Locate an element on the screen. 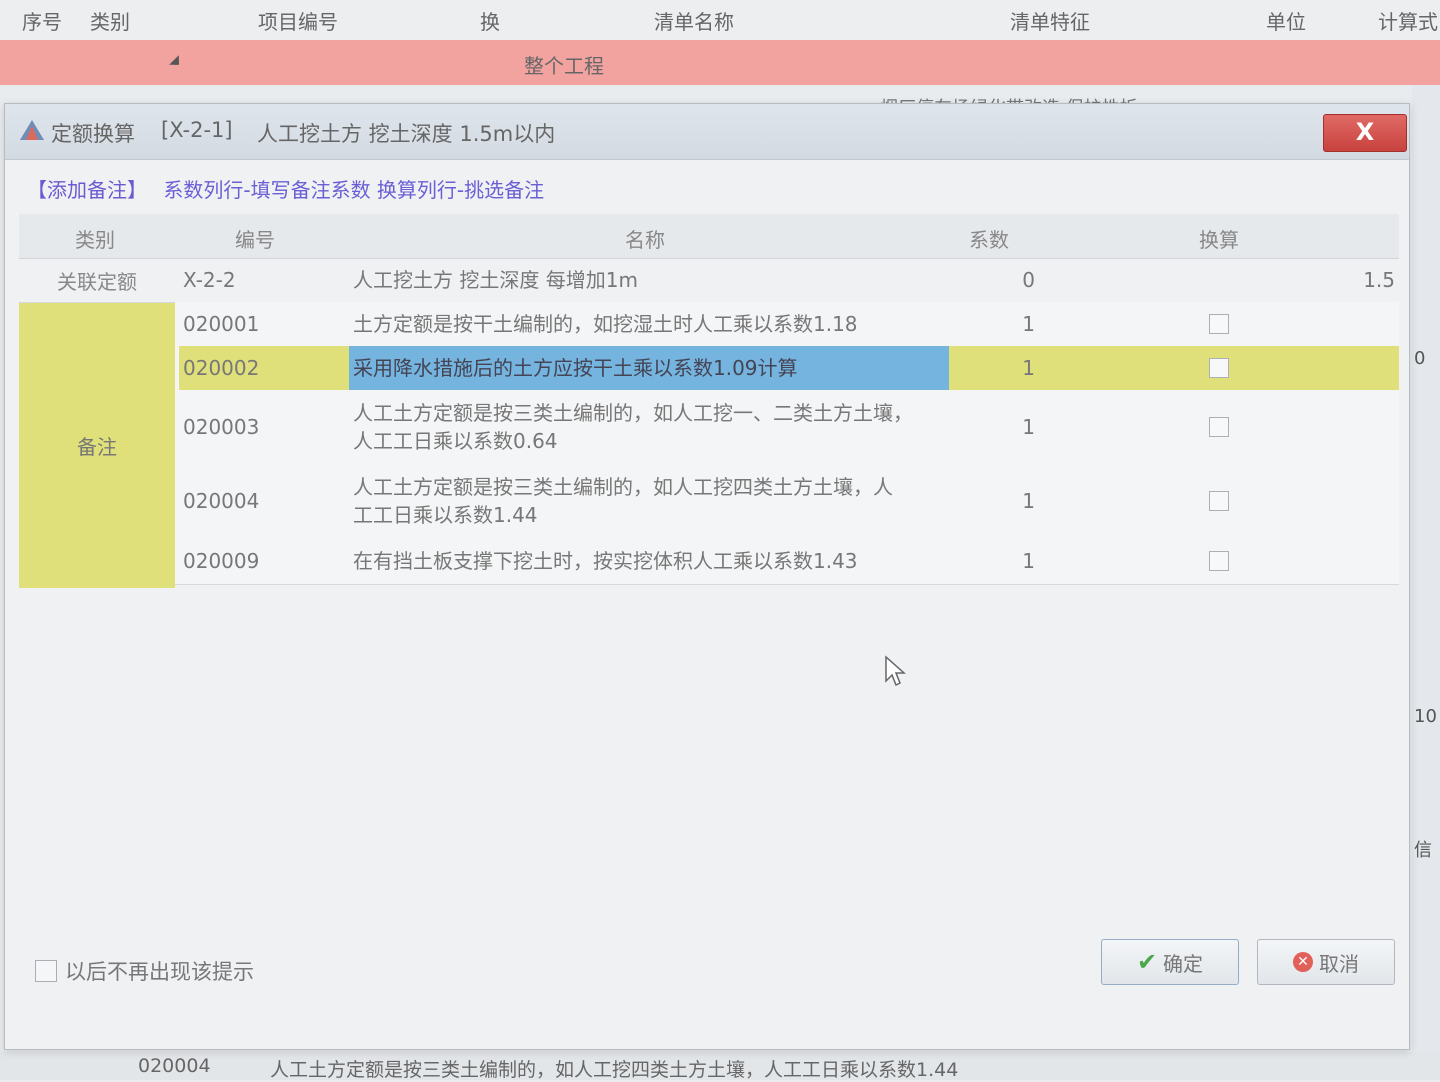 The height and width of the screenshot is (1082, 1440). cancel-button: ✕ 取消 is located at coordinates (1326, 962).